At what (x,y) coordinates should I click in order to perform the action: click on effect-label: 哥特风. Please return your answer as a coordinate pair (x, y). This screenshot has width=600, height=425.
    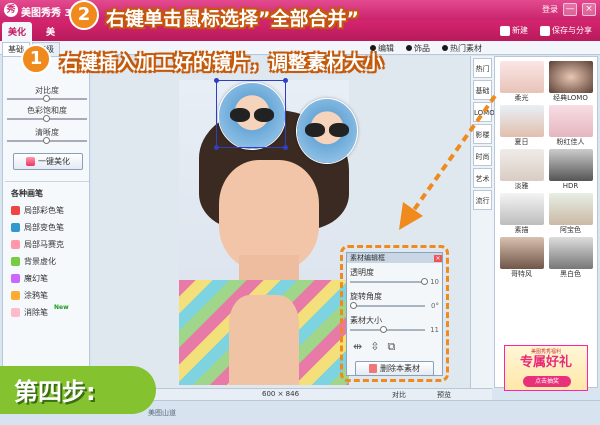
    Looking at the image, I should click on (521, 274).